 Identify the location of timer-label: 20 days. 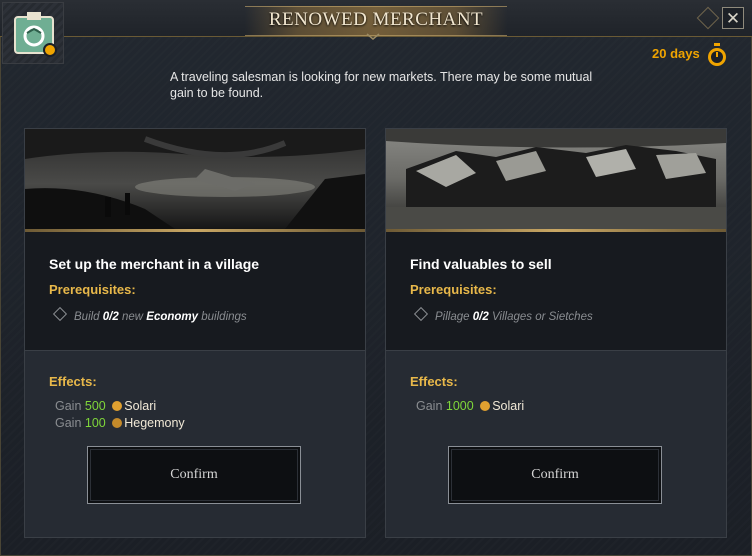
(676, 53).